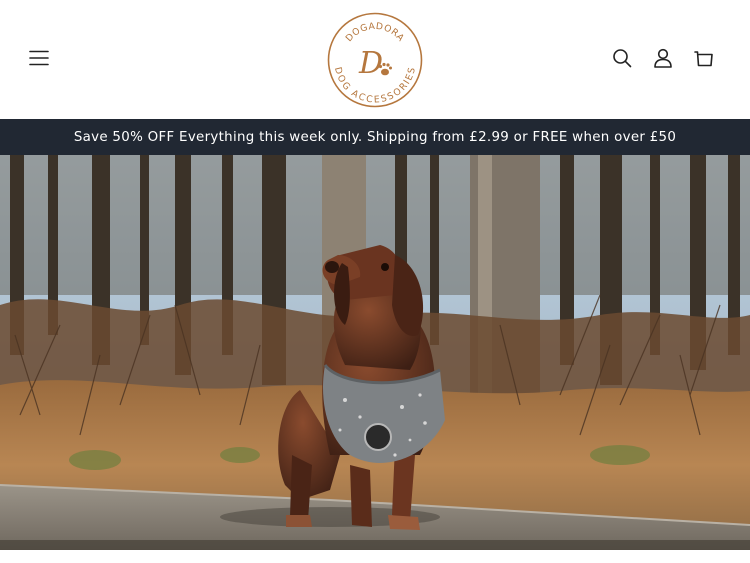 The height and width of the screenshot is (563, 750). I want to click on header-actions, so click(663, 60).